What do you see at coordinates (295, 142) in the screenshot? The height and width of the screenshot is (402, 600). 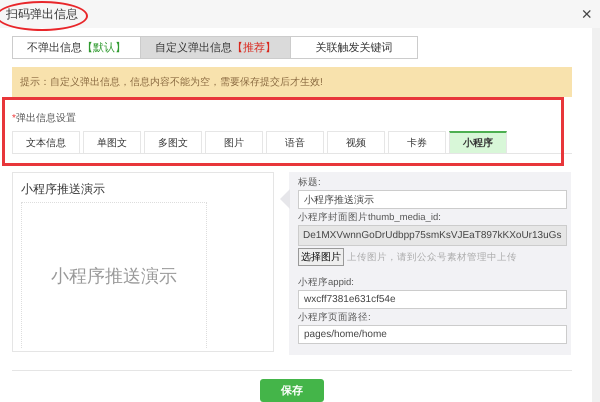 I see `type-tab: 语音` at bounding box center [295, 142].